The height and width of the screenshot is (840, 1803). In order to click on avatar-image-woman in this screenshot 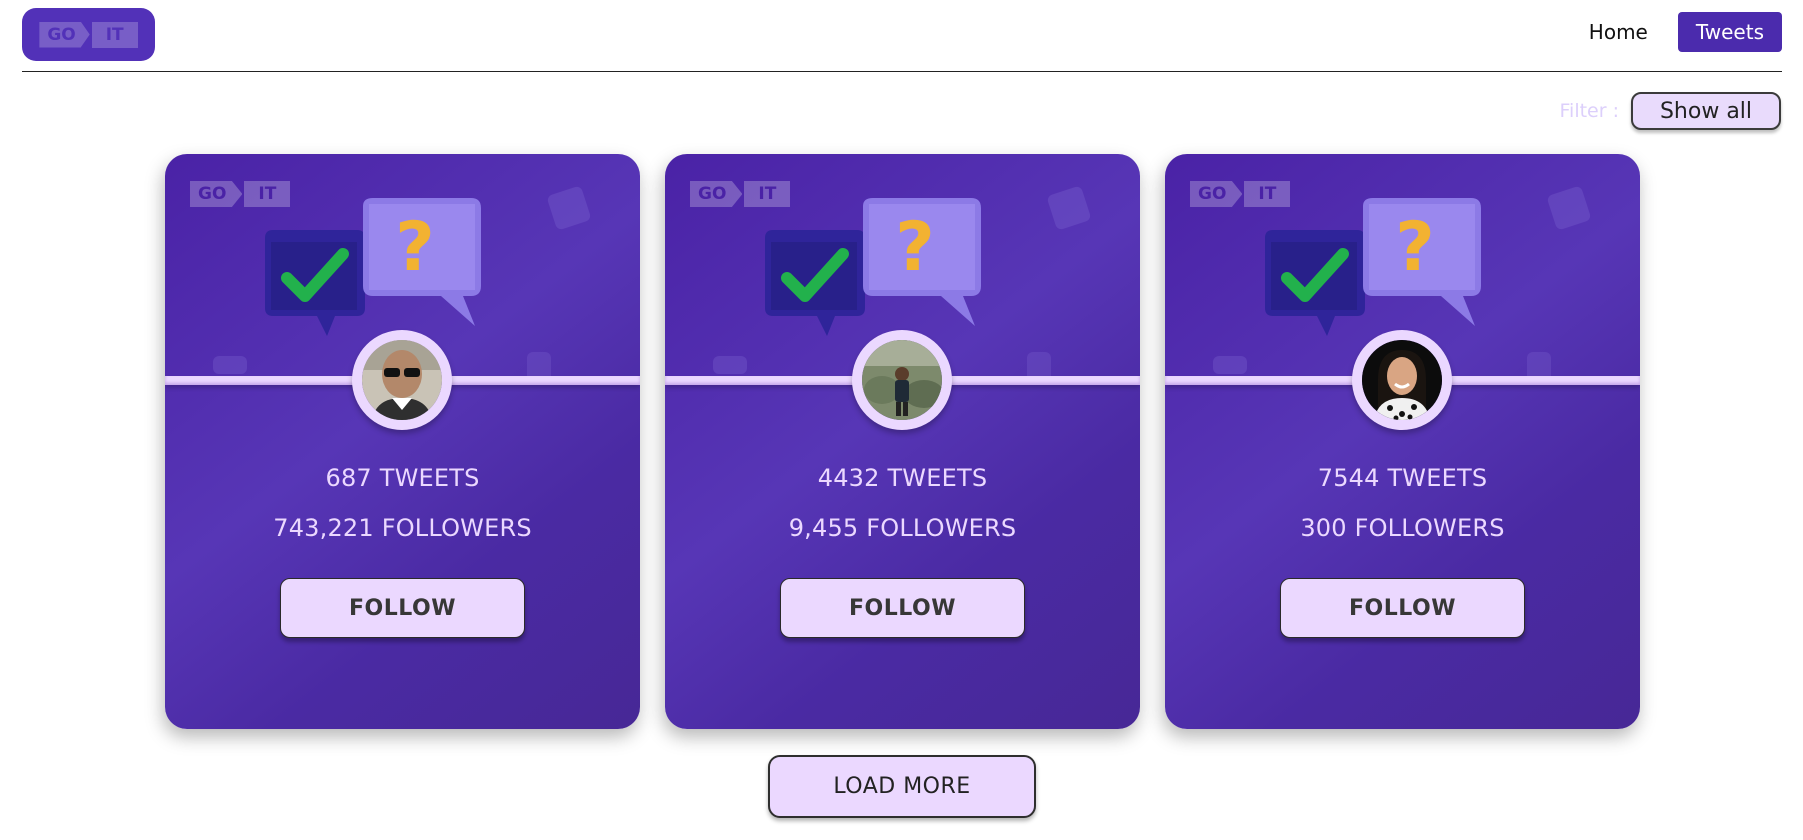, I will do `click(1402, 380)`.